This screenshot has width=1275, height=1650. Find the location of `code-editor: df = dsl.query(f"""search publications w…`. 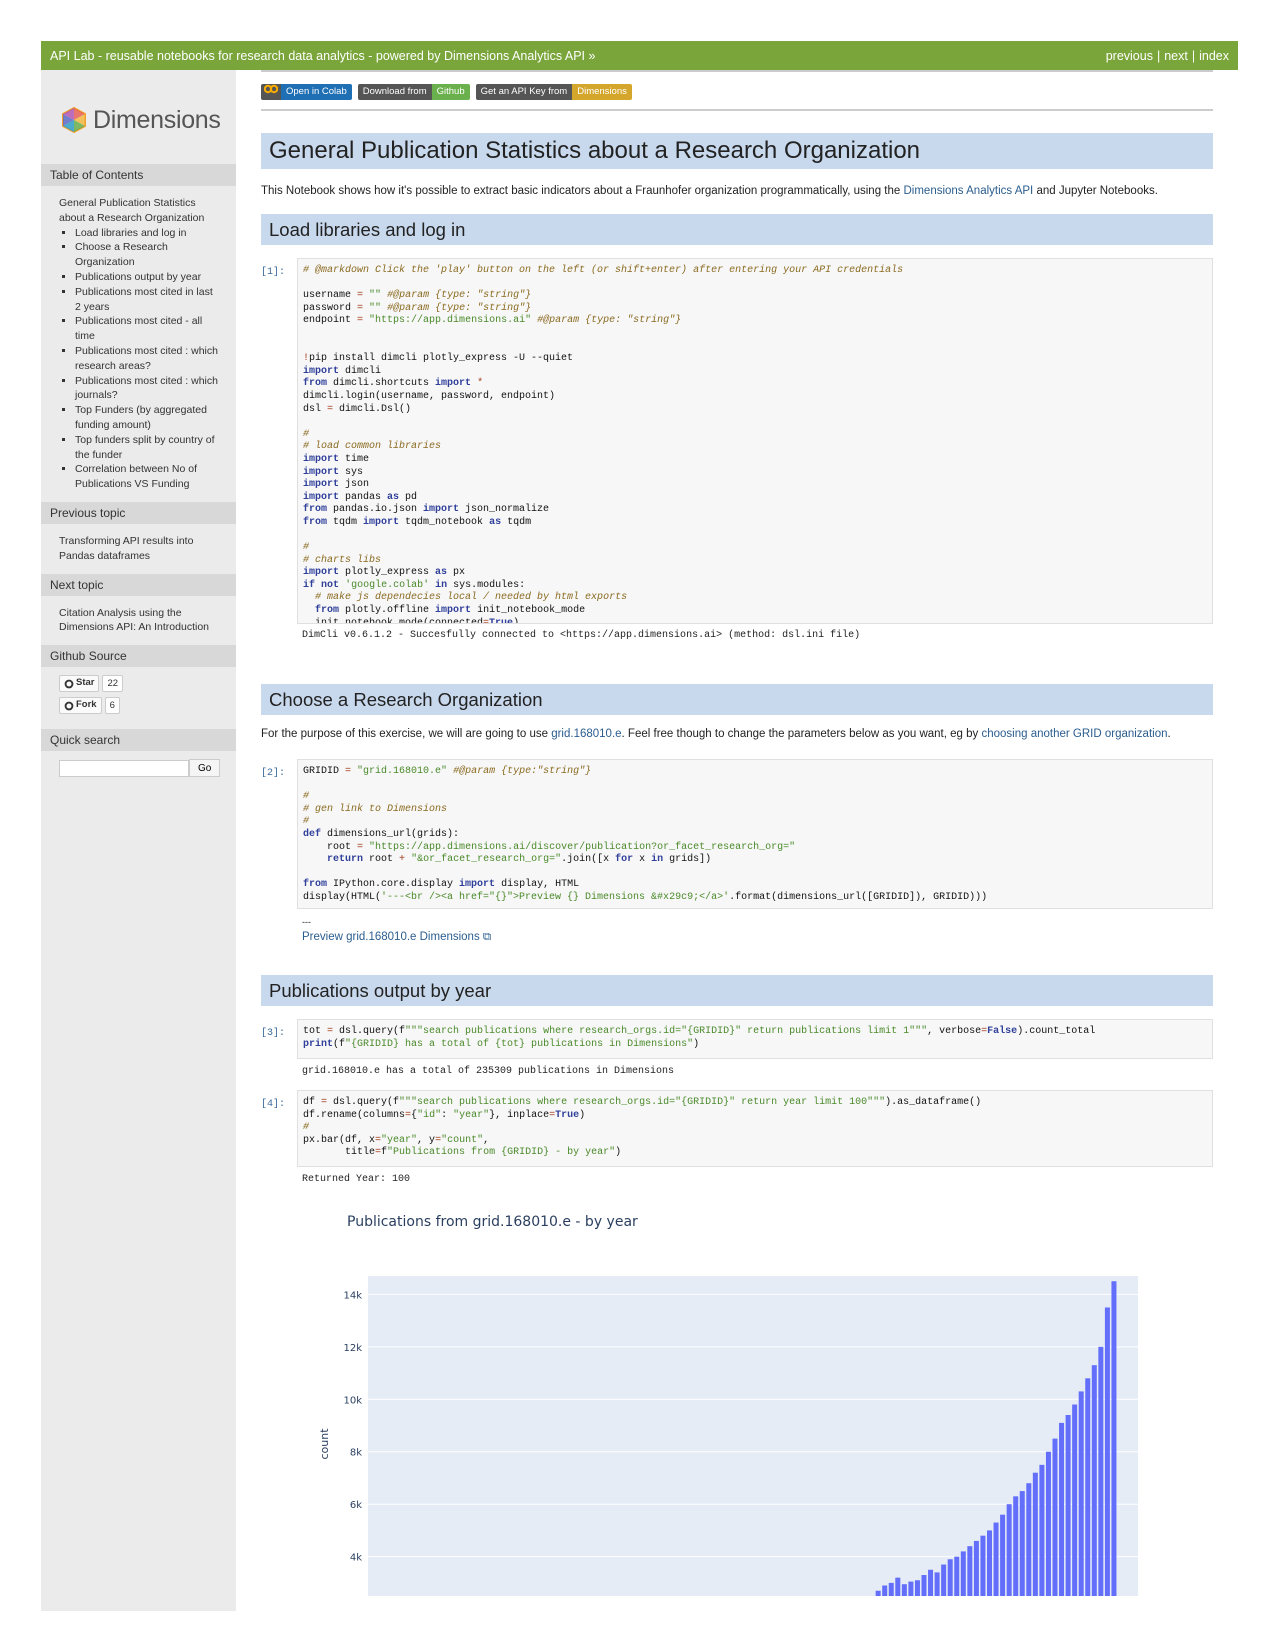

code-editor: df = dsl.query(f"""search publications w… is located at coordinates (755, 1128).